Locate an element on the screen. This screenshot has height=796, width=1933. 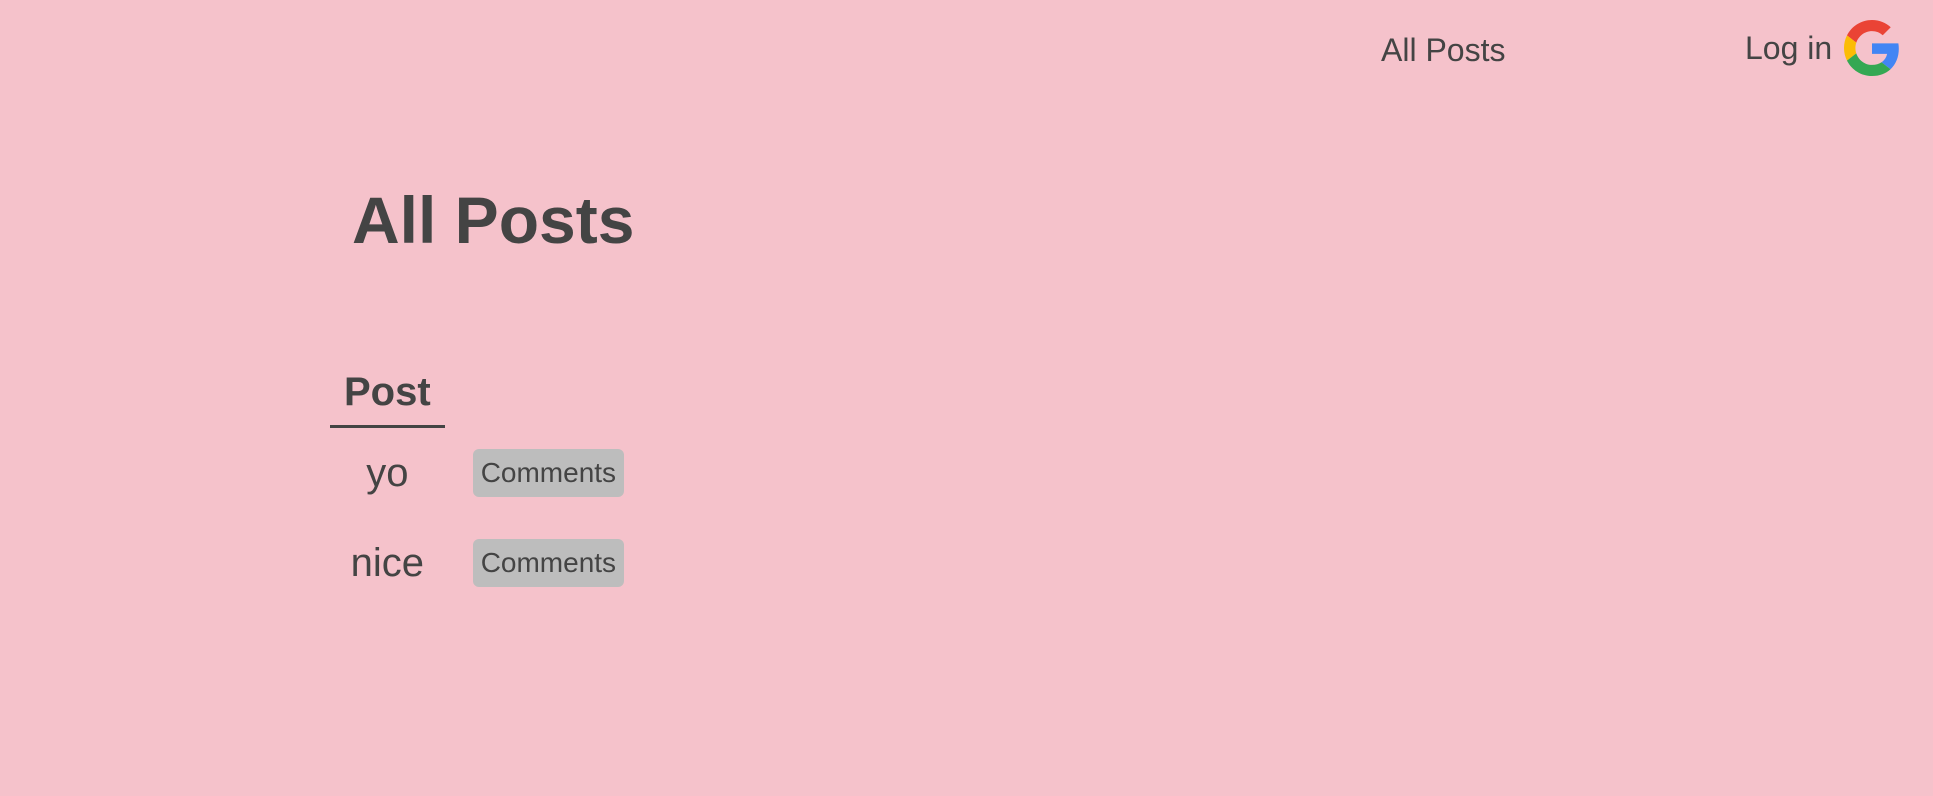
table-row: nice Comments is located at coordinates (477, 563).